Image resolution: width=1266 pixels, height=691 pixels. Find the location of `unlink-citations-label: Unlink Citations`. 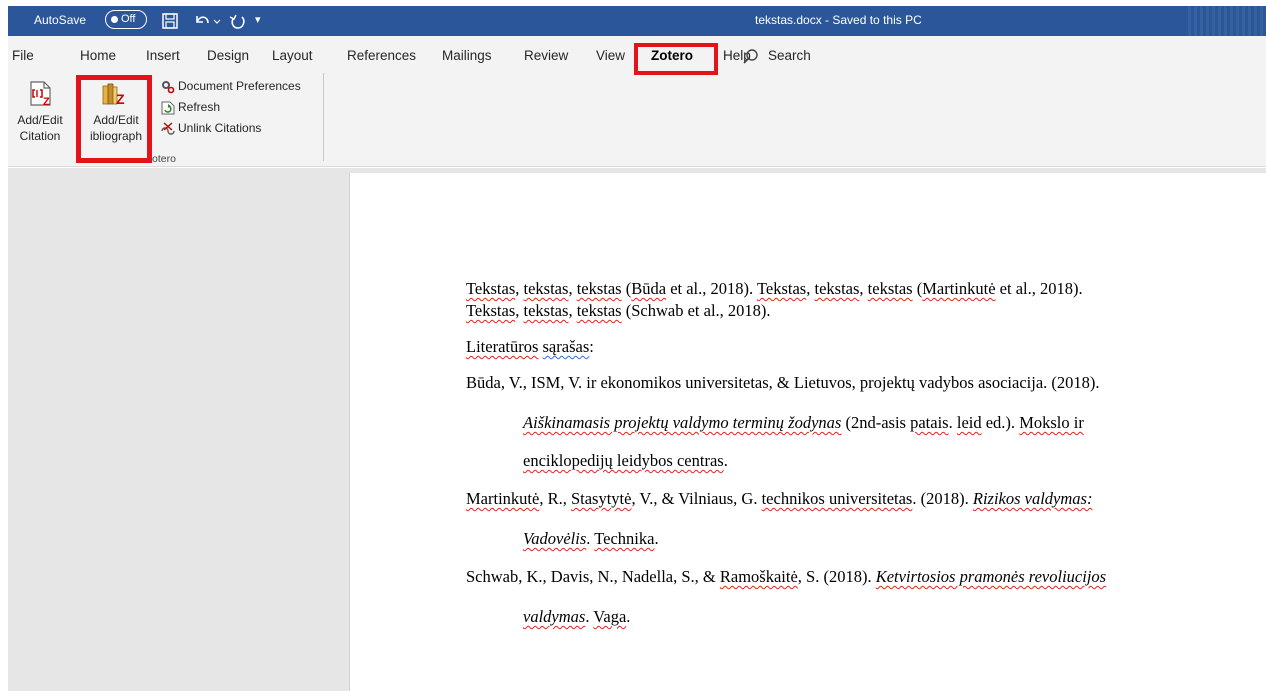

unlink-citations-label: Unlink Citations is located at coordinates (220, 128).